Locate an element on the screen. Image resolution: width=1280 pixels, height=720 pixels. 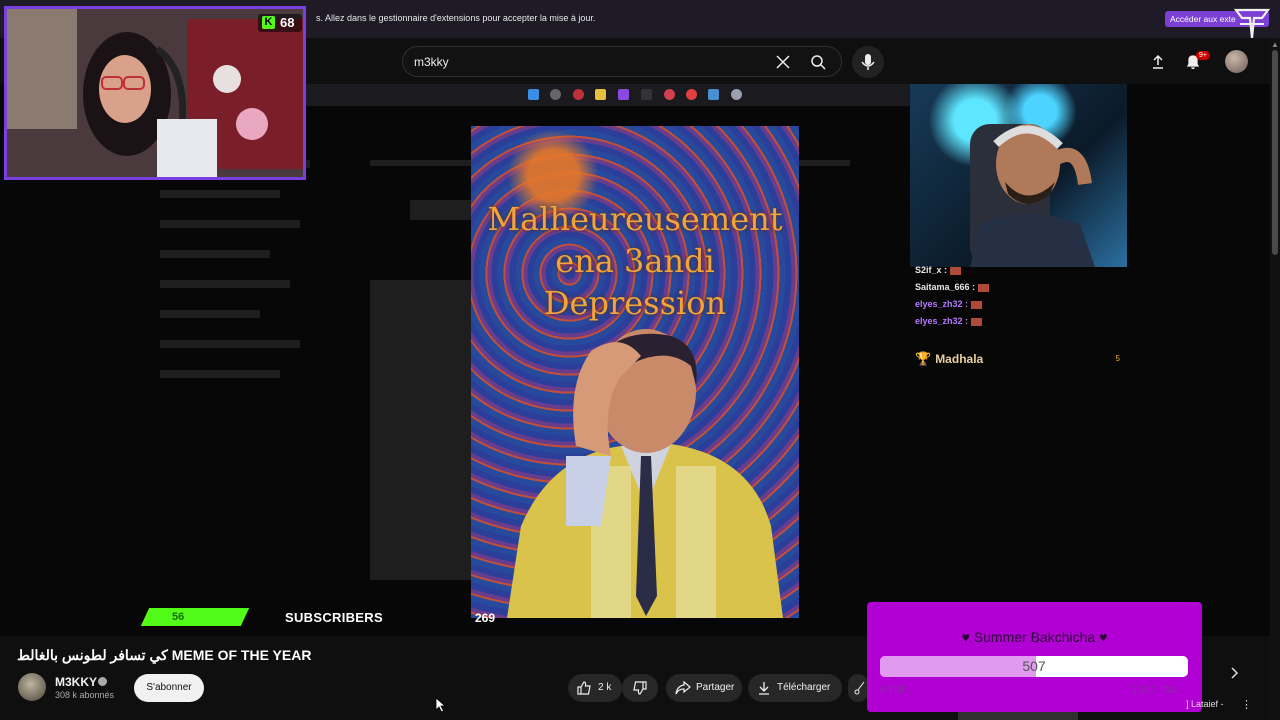
donation-goal-title: ♥ Summer Bakchicha ♥ is located at coordinates (1034, 637).